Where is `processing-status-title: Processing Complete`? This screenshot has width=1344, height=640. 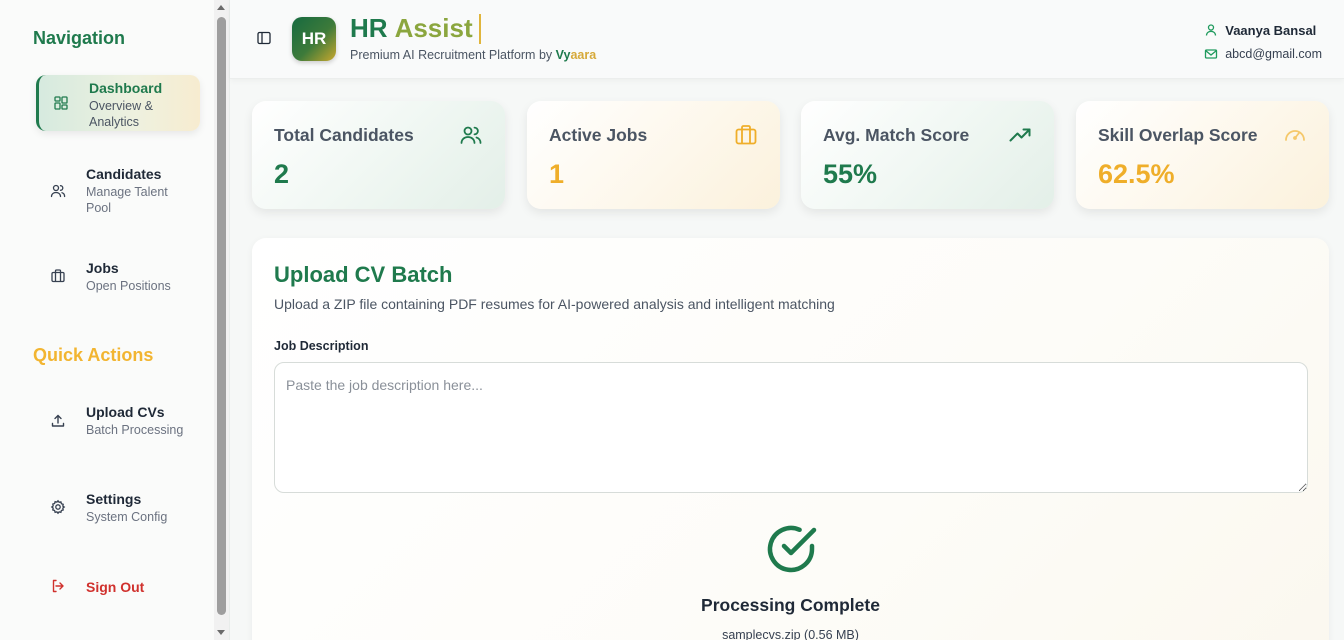 processing-status-title: Processing Complete is located at coordinates (790, 605).